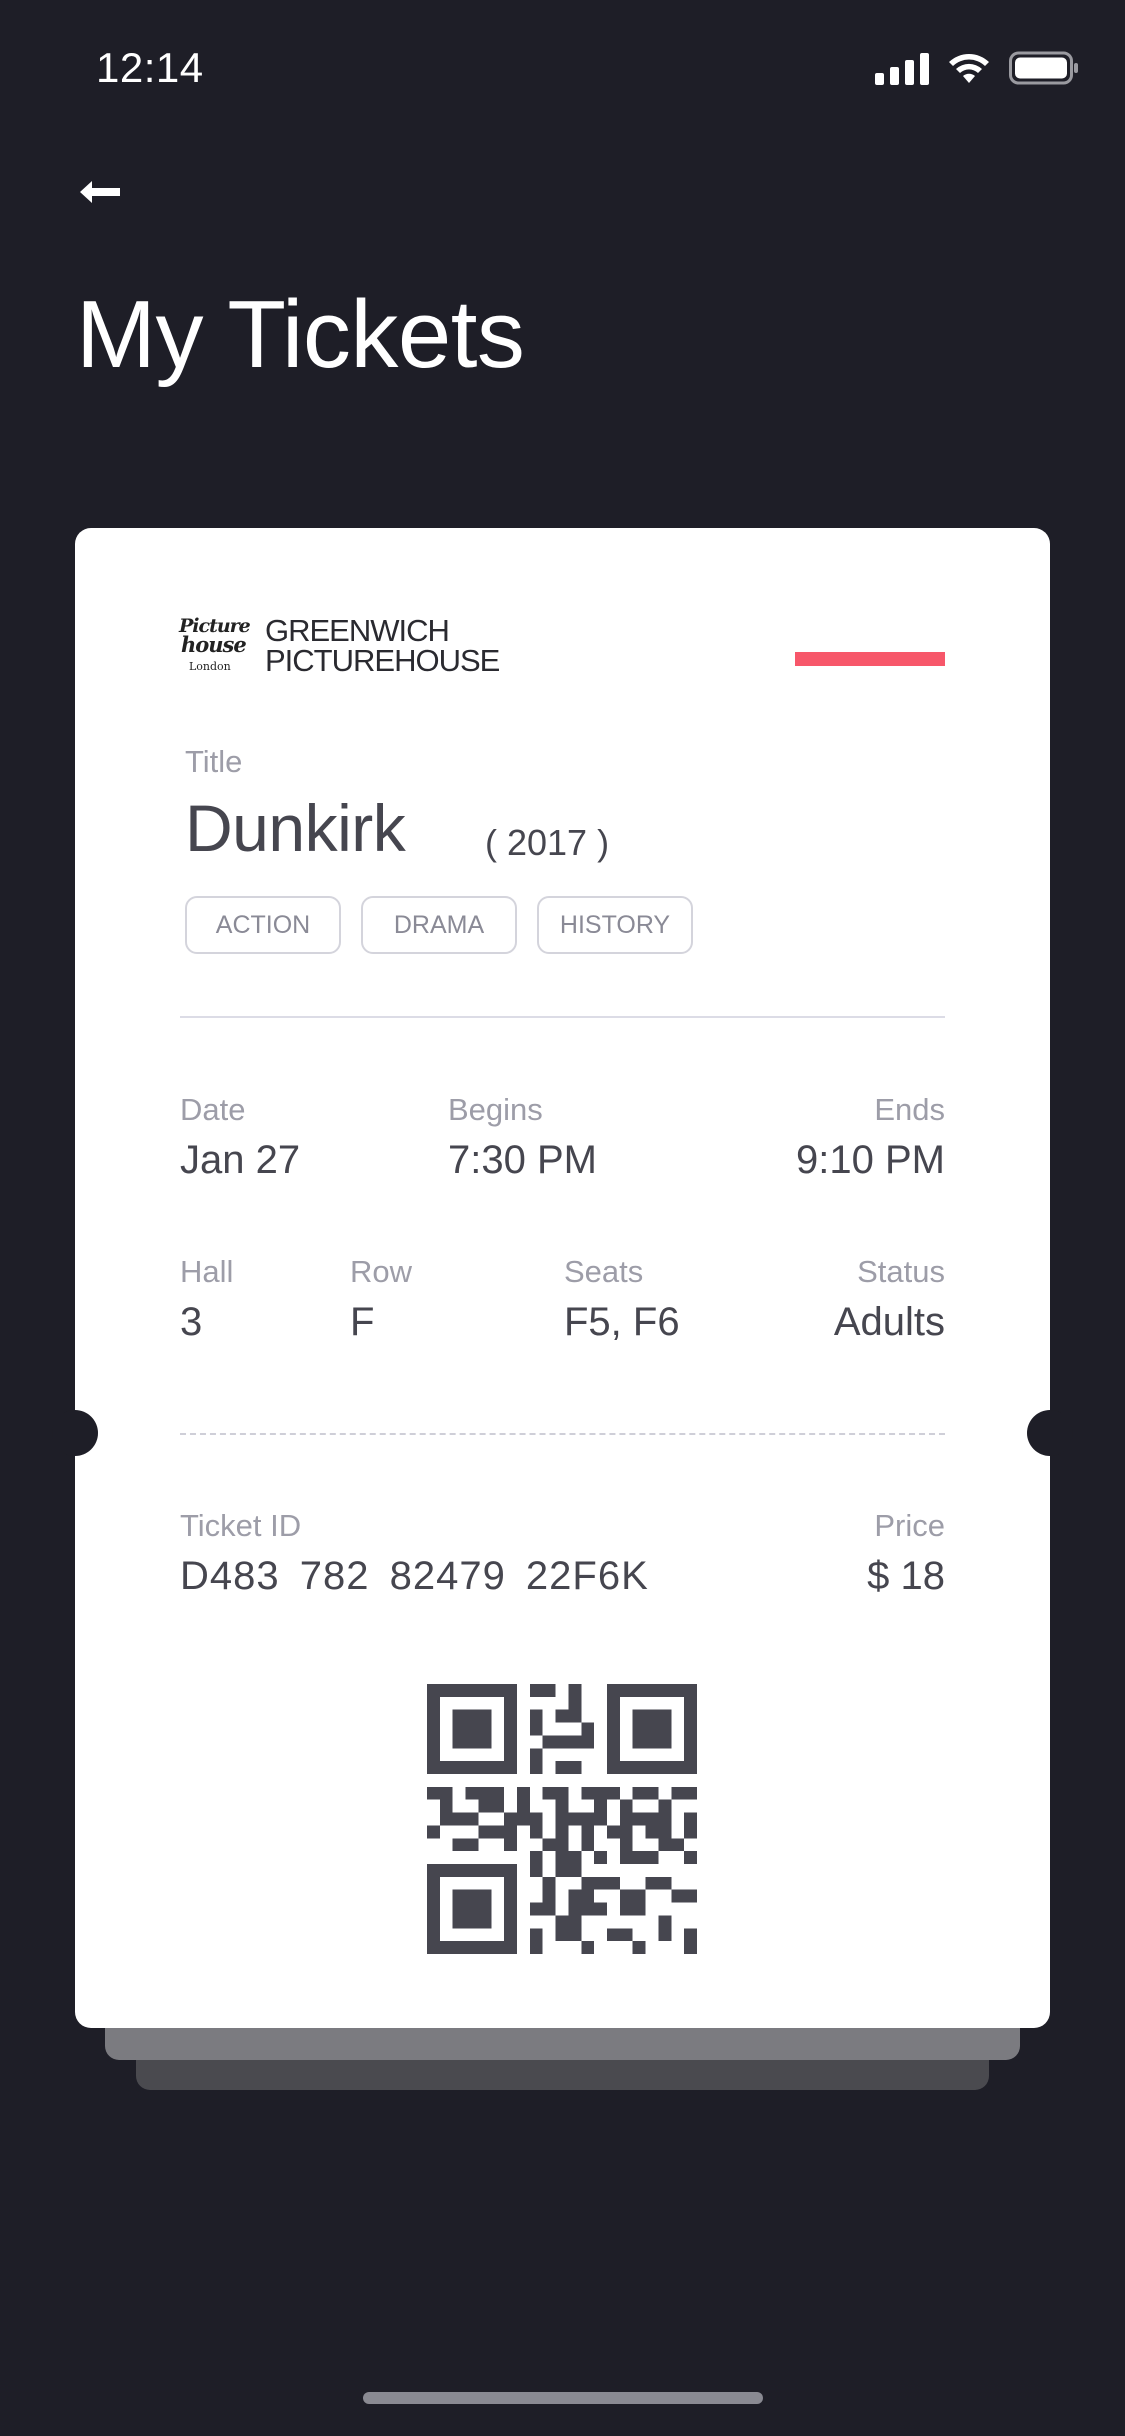 Image resolution: width=1125 pixels, height=2436 pixels. I want to click on movie-year: ( 2017 ), so click(547, 842).